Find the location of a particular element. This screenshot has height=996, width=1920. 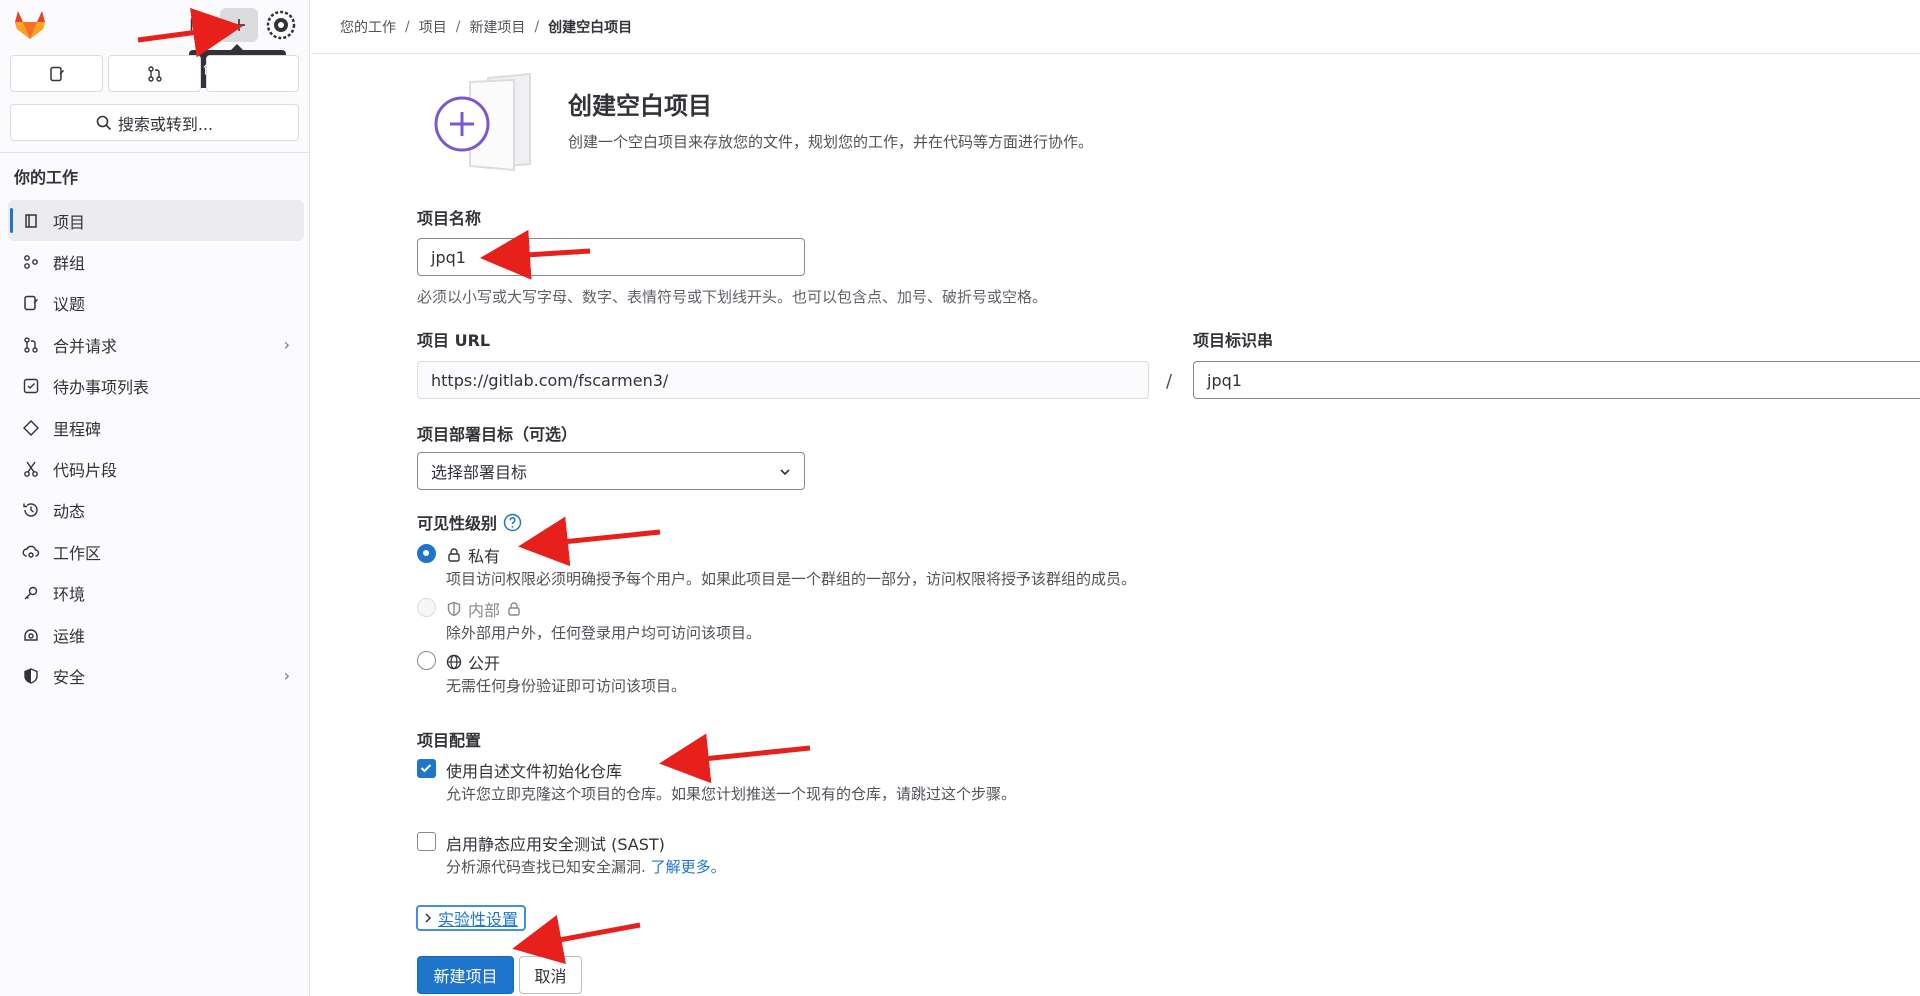

visibility-public-option: 公开 is located at coordinates (473, 662).